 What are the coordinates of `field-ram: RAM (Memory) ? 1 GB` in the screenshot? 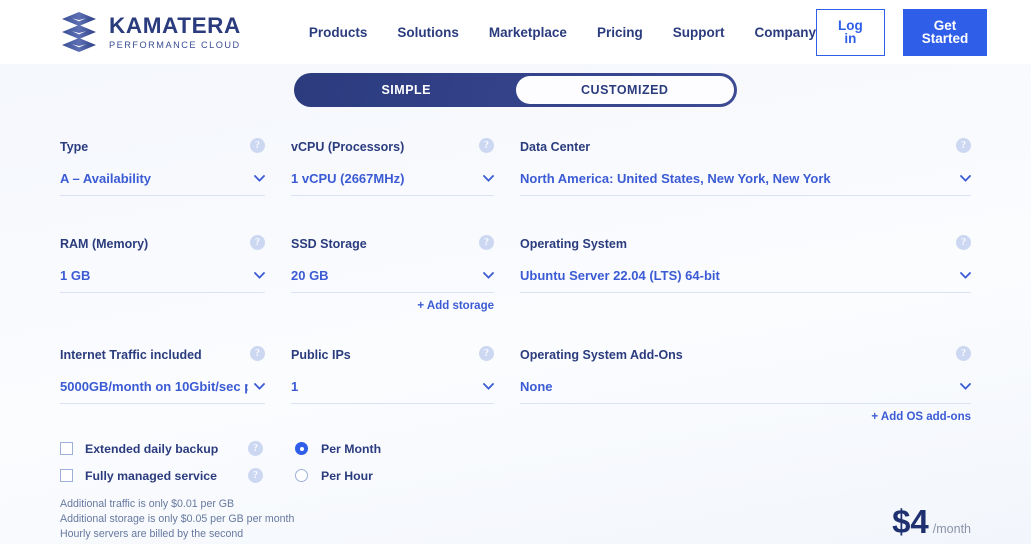 It's located at (162, 278).